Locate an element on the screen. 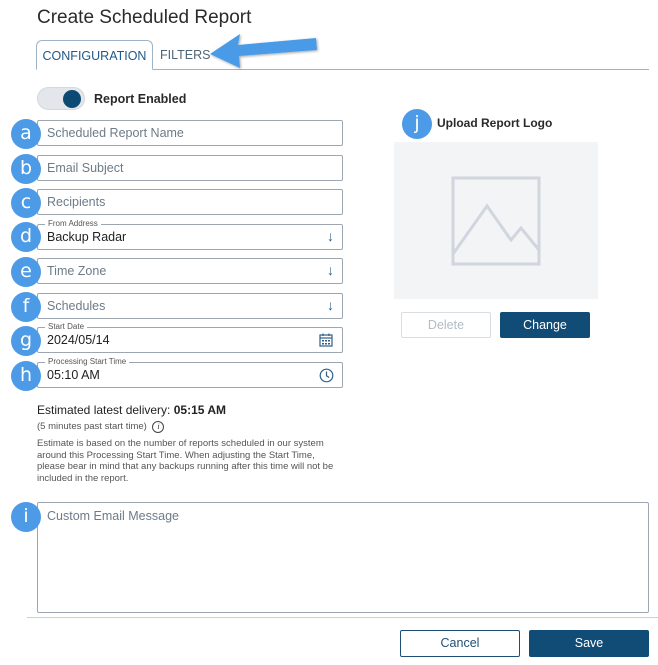  from-address-select: From Address Backup Radar ↓ is located at coordinates (190, 234).